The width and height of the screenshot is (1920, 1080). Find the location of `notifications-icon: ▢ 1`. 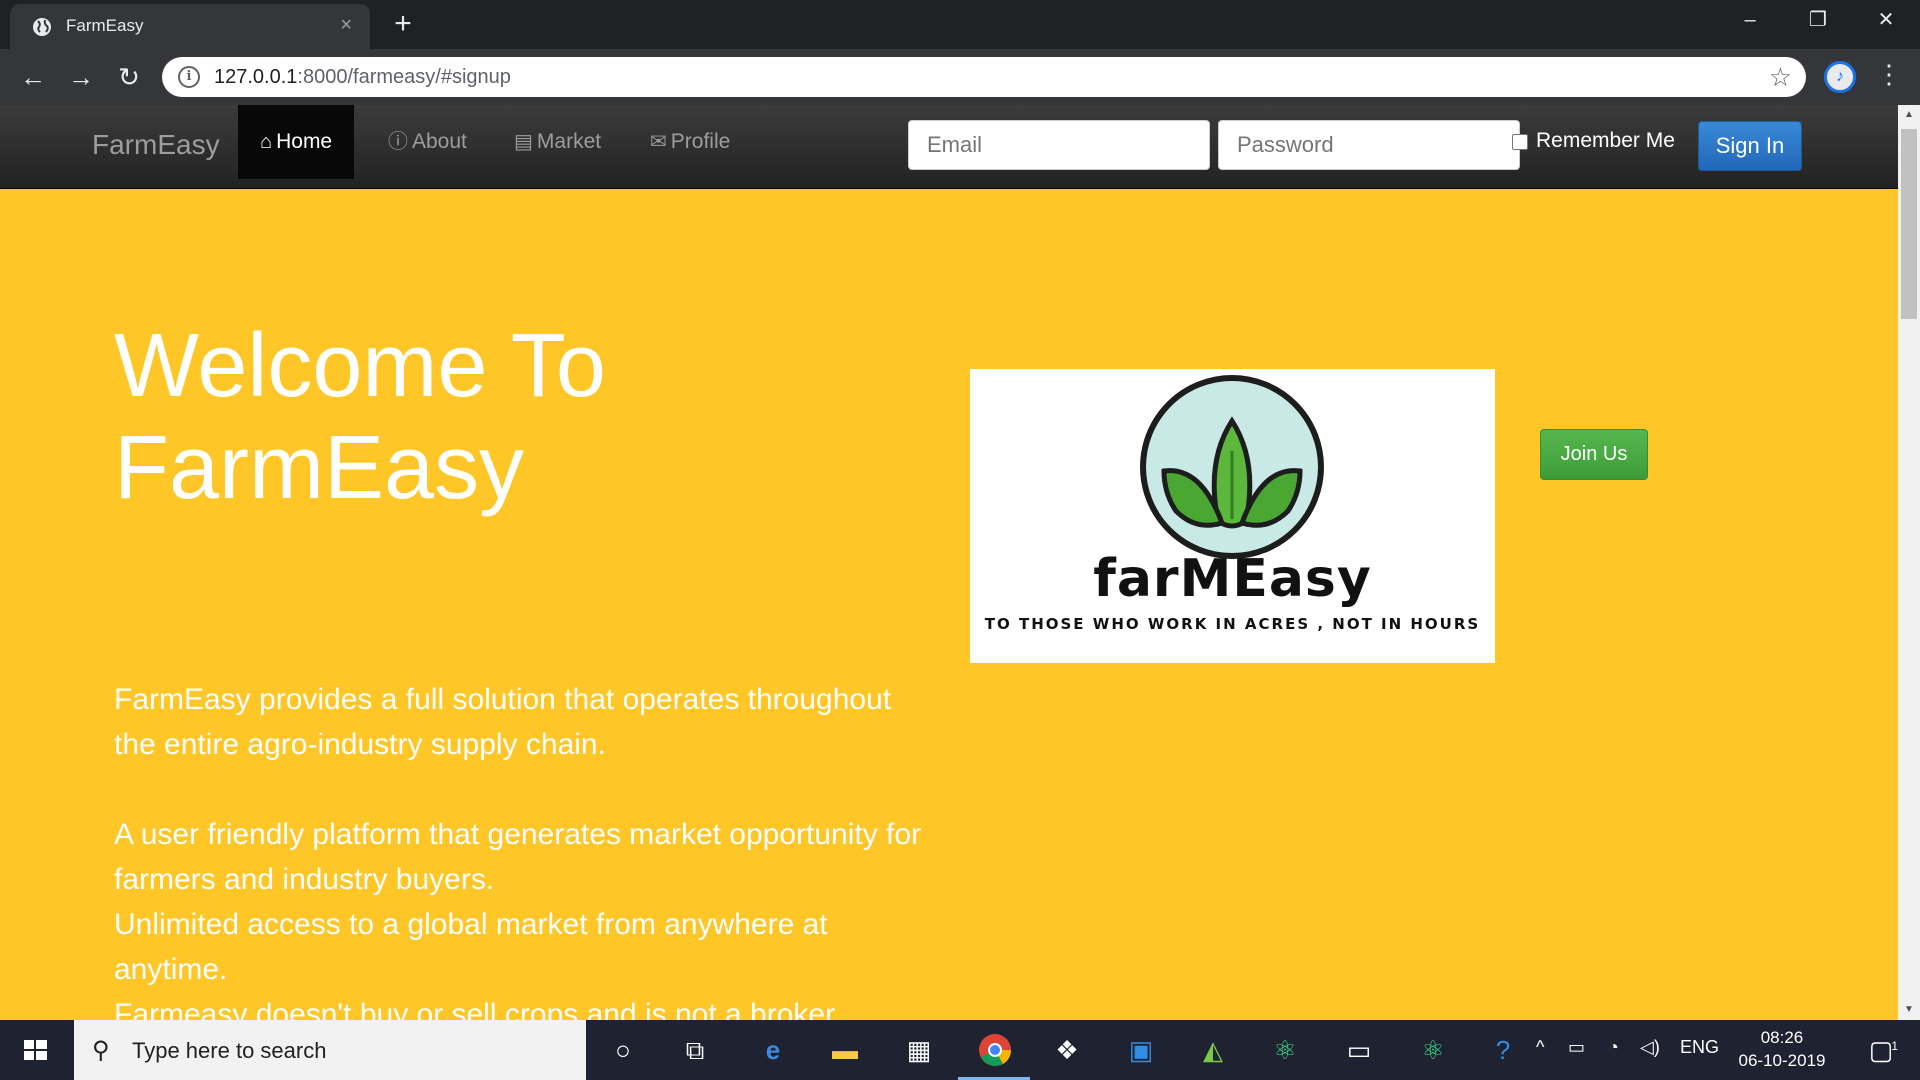

notifications-icon: ▢ 1 is located at coordinates (1881, 1050).